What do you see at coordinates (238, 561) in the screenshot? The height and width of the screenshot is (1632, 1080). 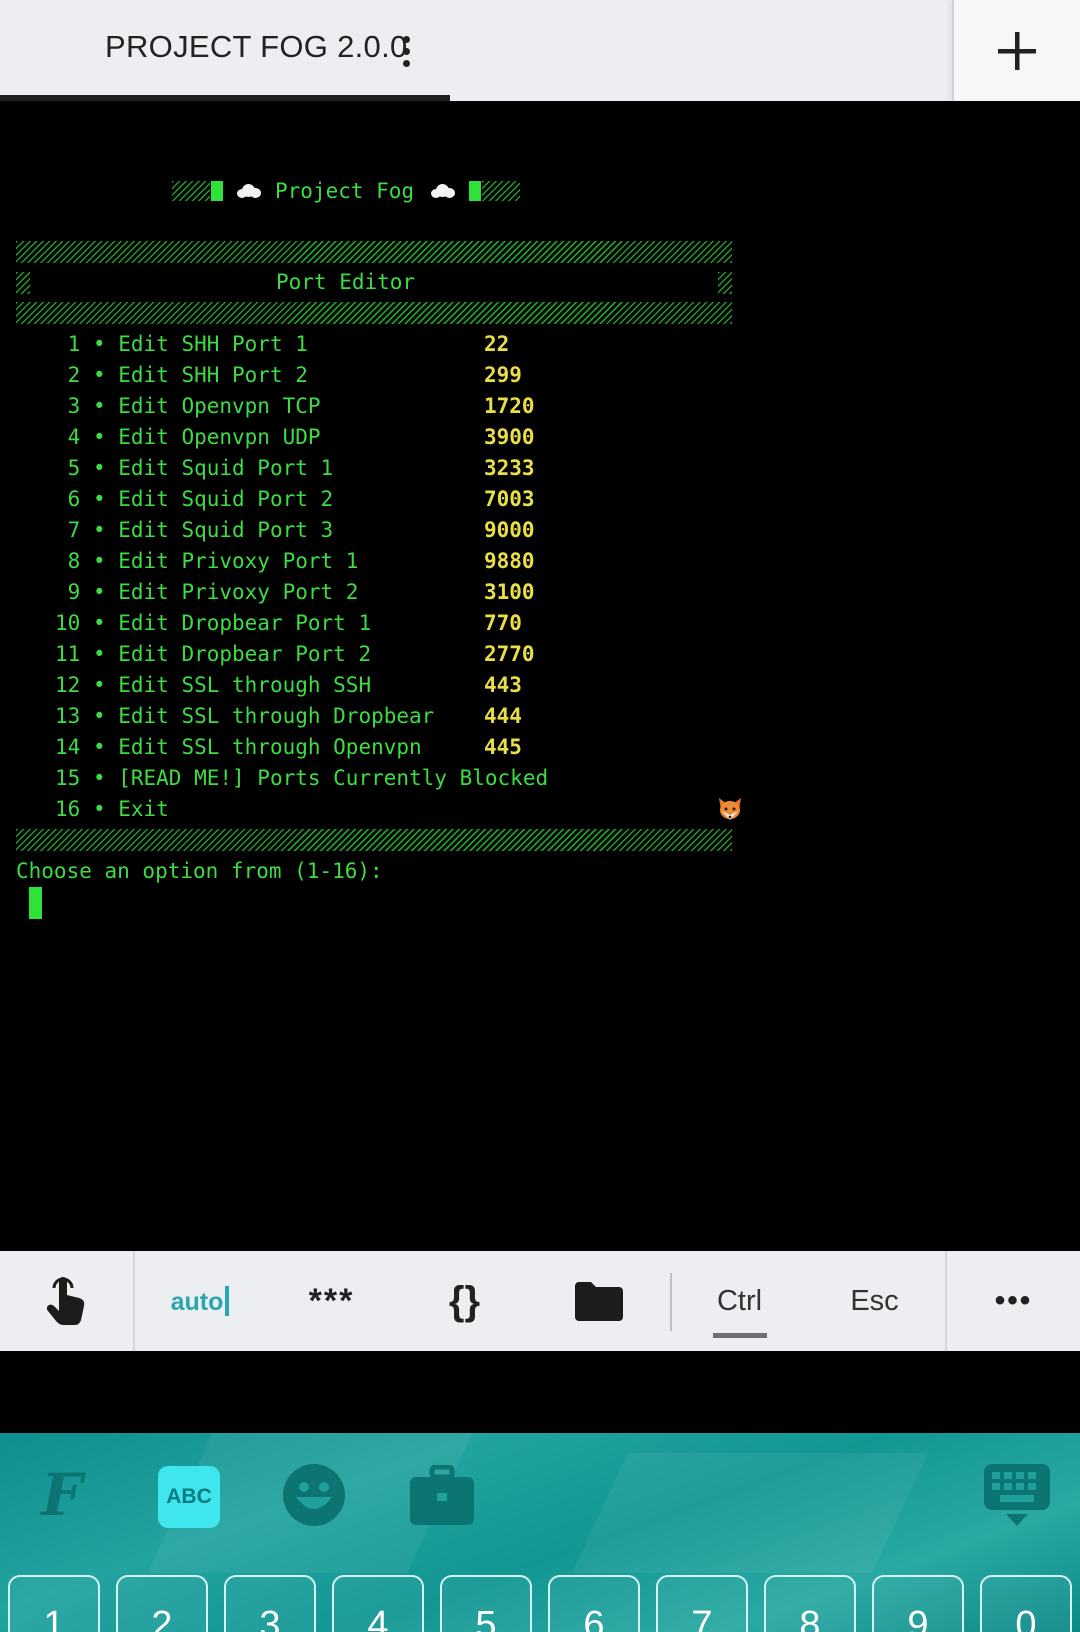 I see `menu-item-label: Edit Privoxy Port 1` at bounding box center [238, 561].